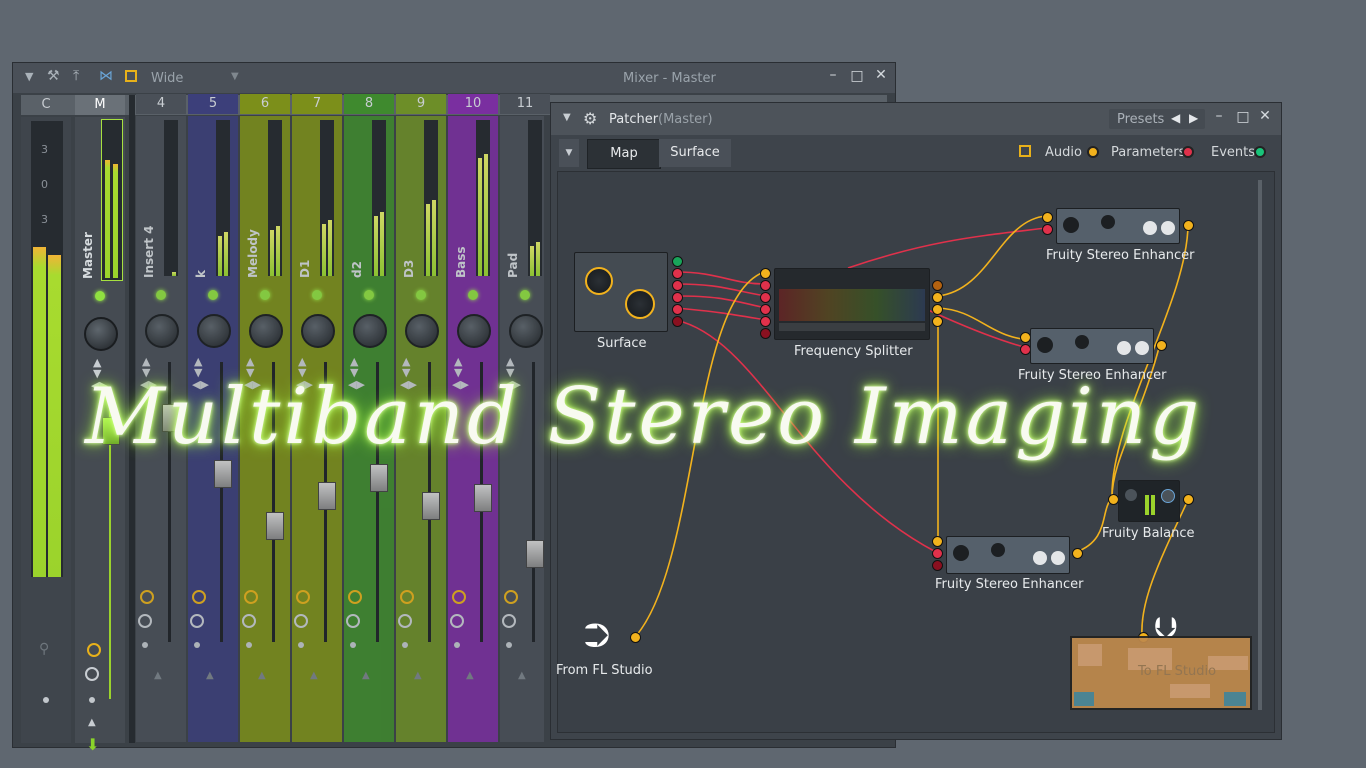 This screenshot has width=1366, height=768. I want to click on enhancer-1-node, so click(1118, 226).